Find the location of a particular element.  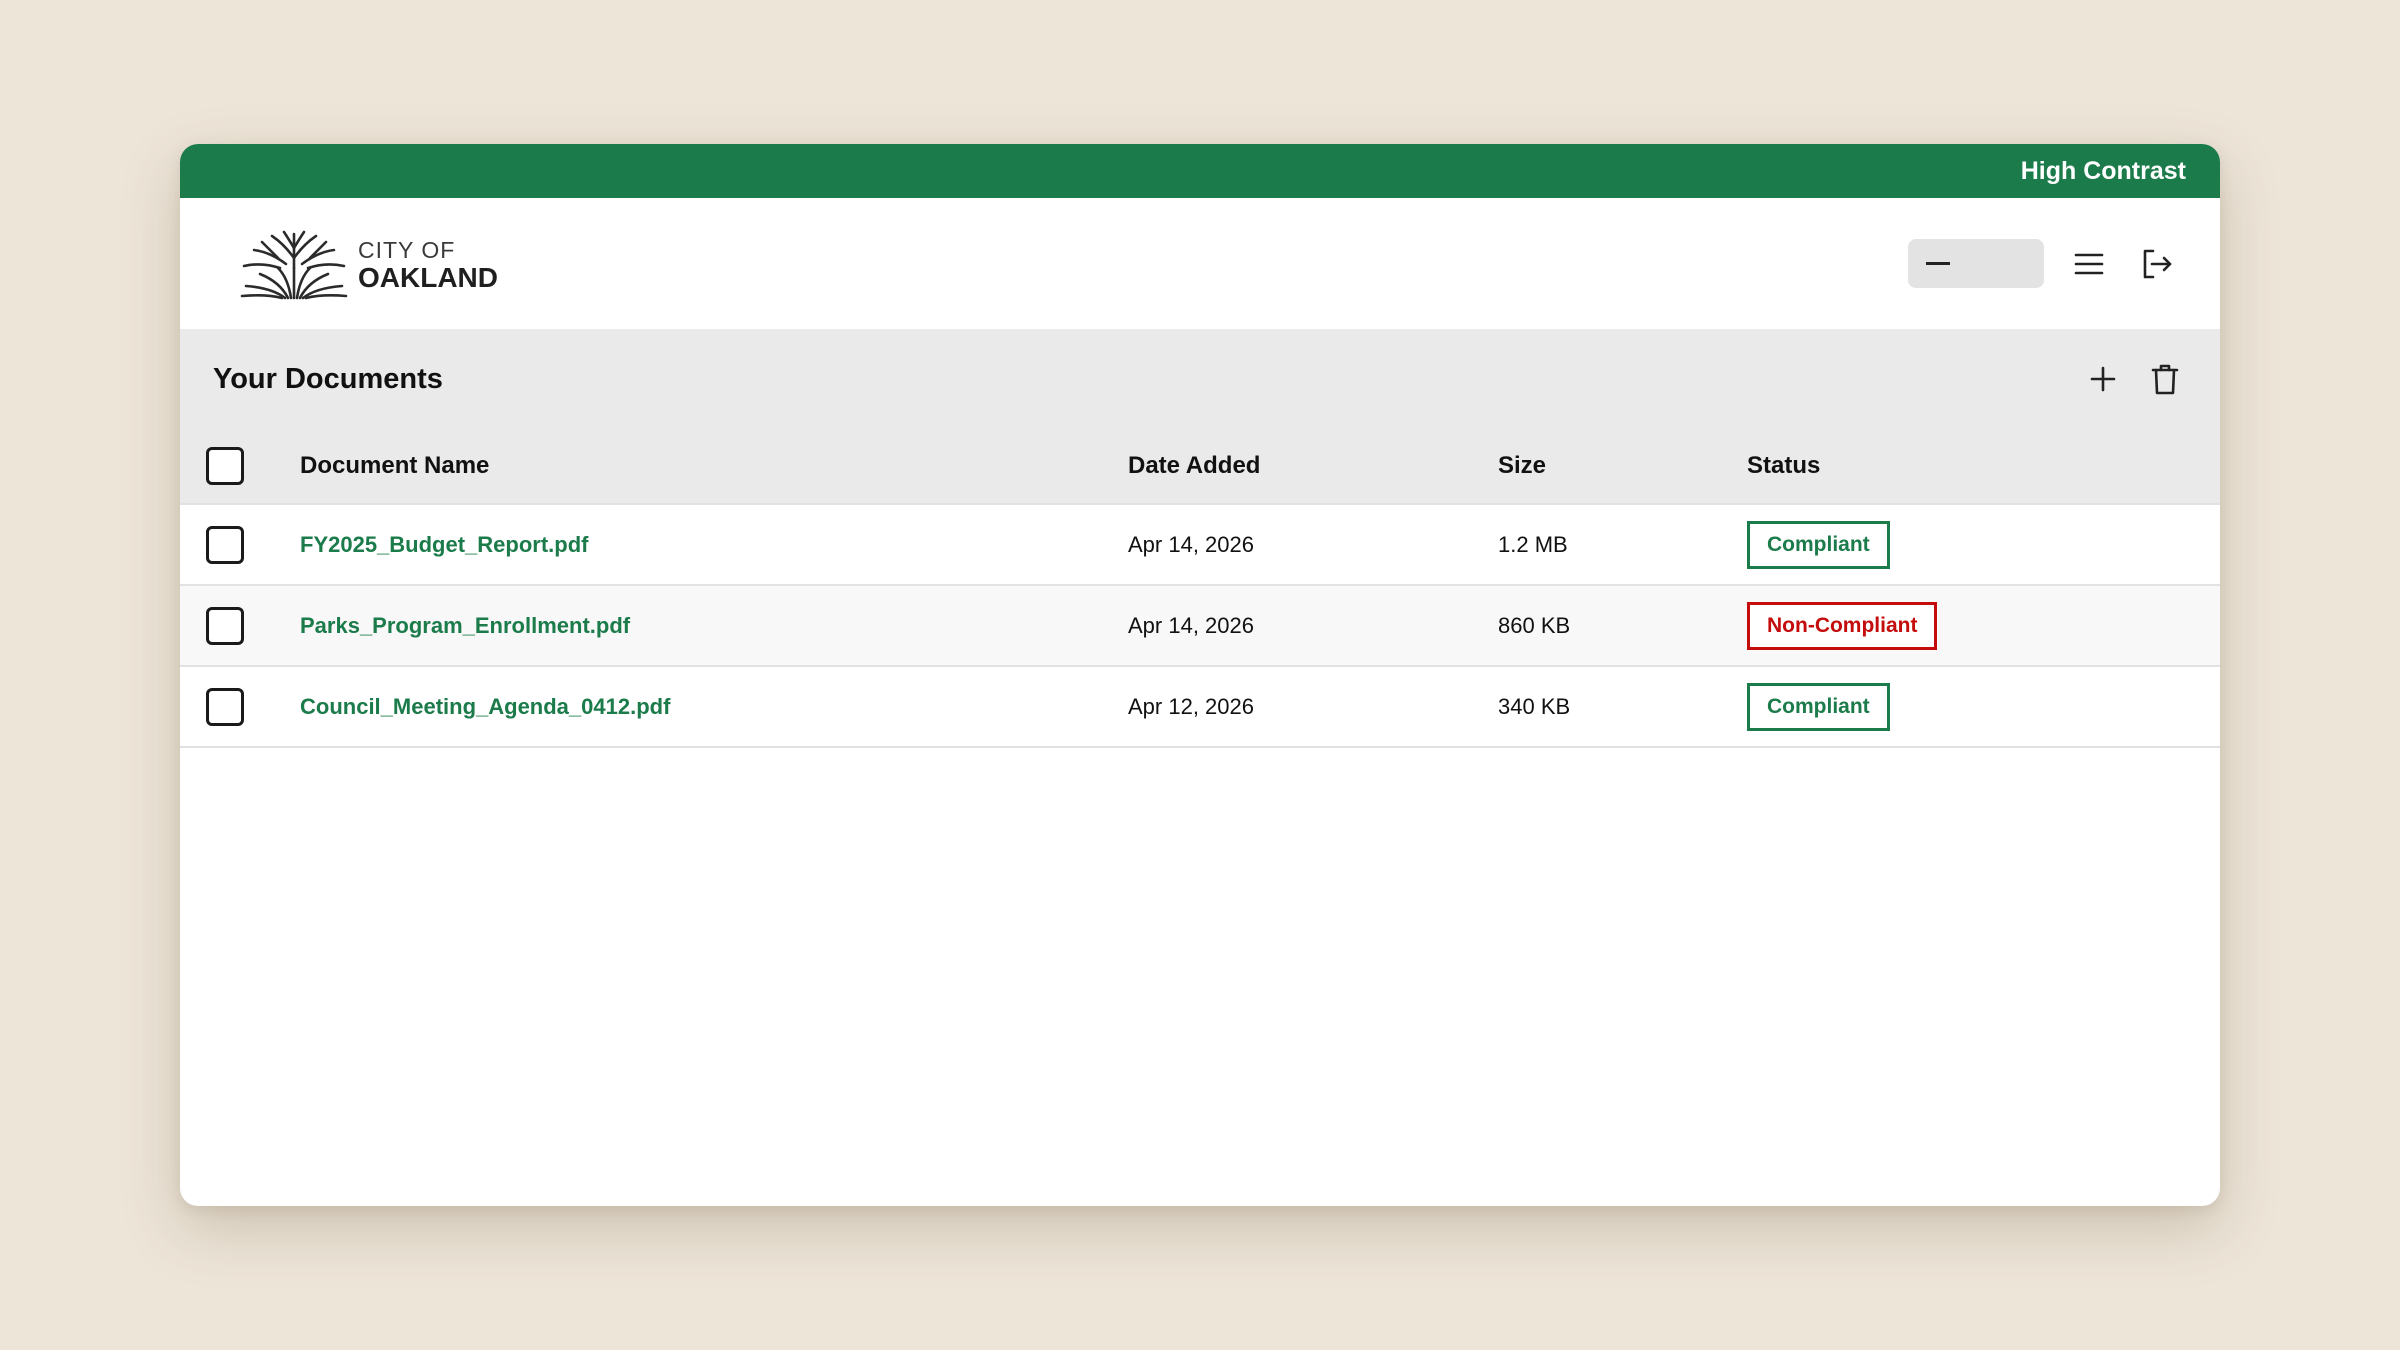

trash-icon is located at coordinates (2165, 379).